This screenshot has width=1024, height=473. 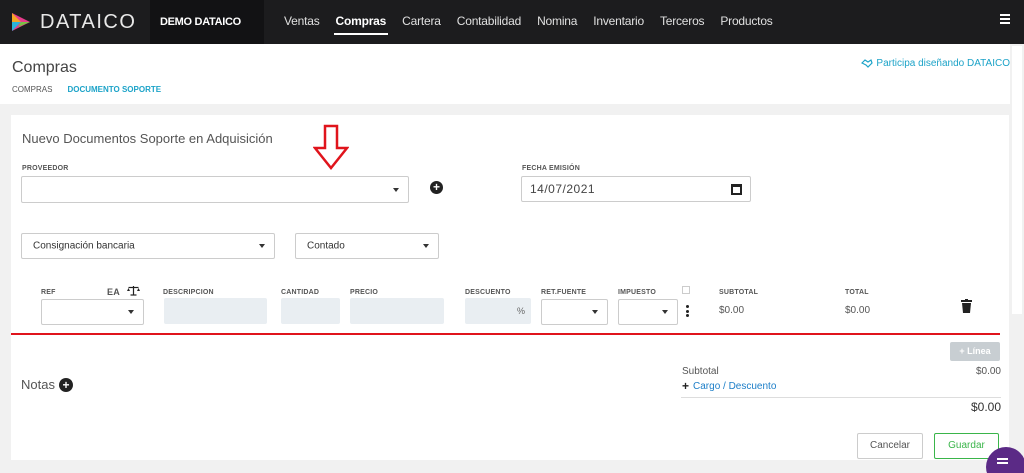 I want to click on nav-item-terceros: Terceros, so click(x=682, y=22).